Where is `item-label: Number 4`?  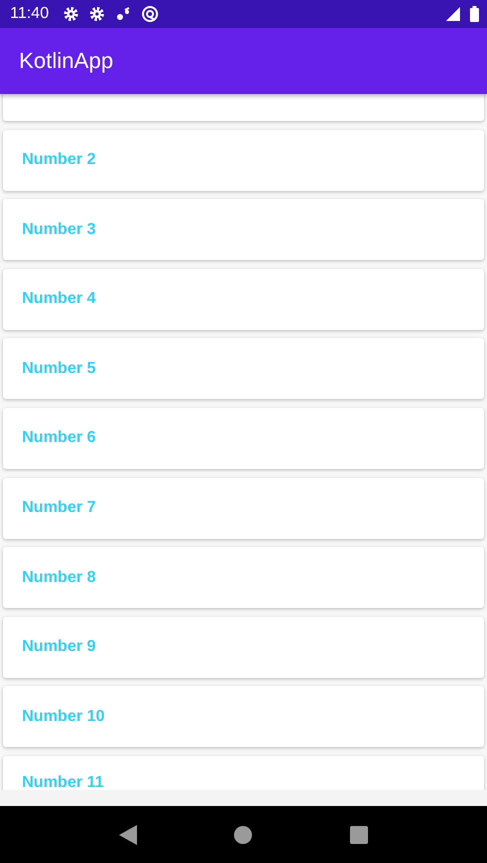
item-label: Number 4 is located at coordinates (59, 299).